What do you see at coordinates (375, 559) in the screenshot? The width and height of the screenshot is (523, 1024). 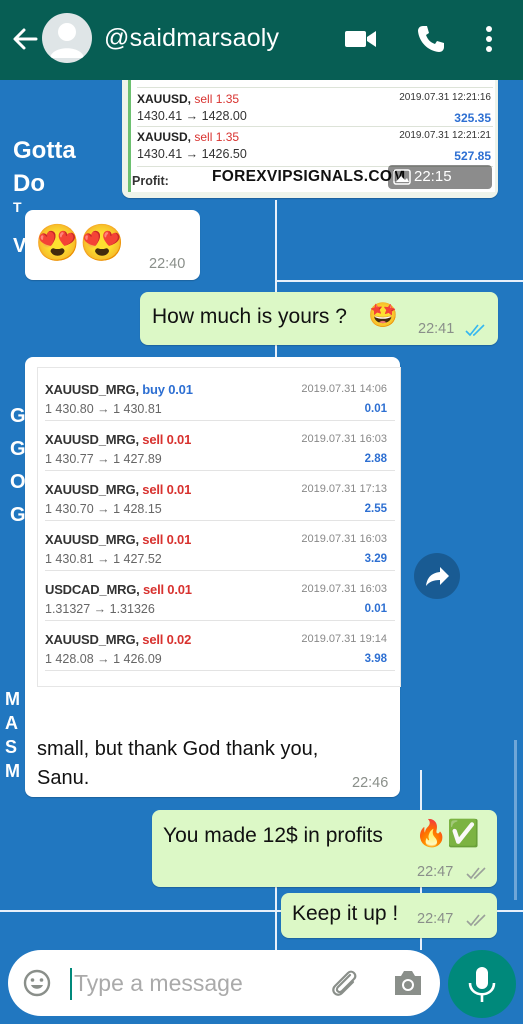 I see `trade-profit: 3.29` at bounding box center [375, 559].